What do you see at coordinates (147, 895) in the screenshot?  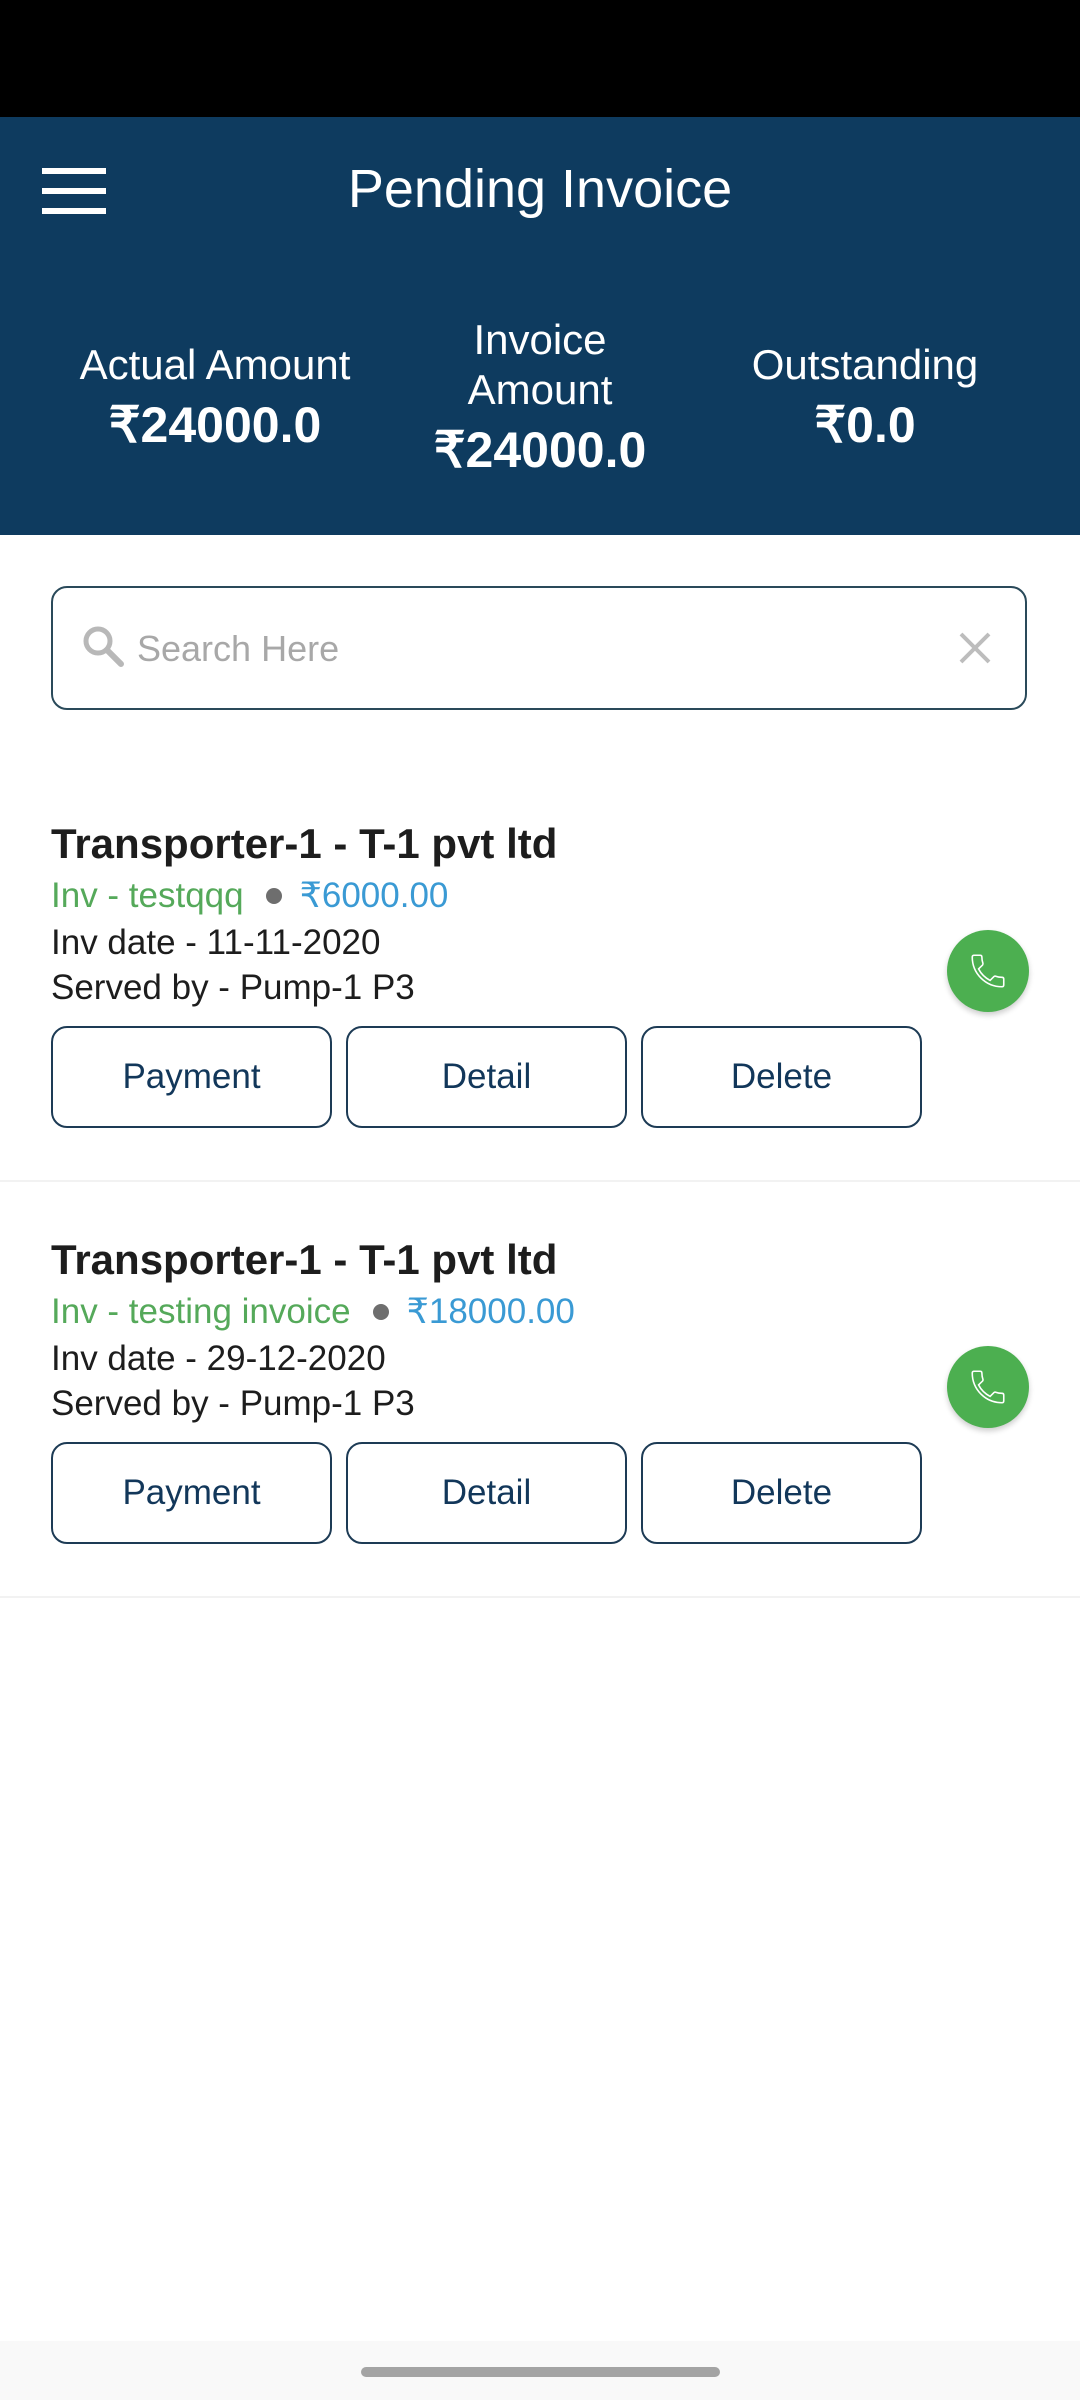 I see `invoice-number: Inv - testqqq` at bounding box center [147, 895].